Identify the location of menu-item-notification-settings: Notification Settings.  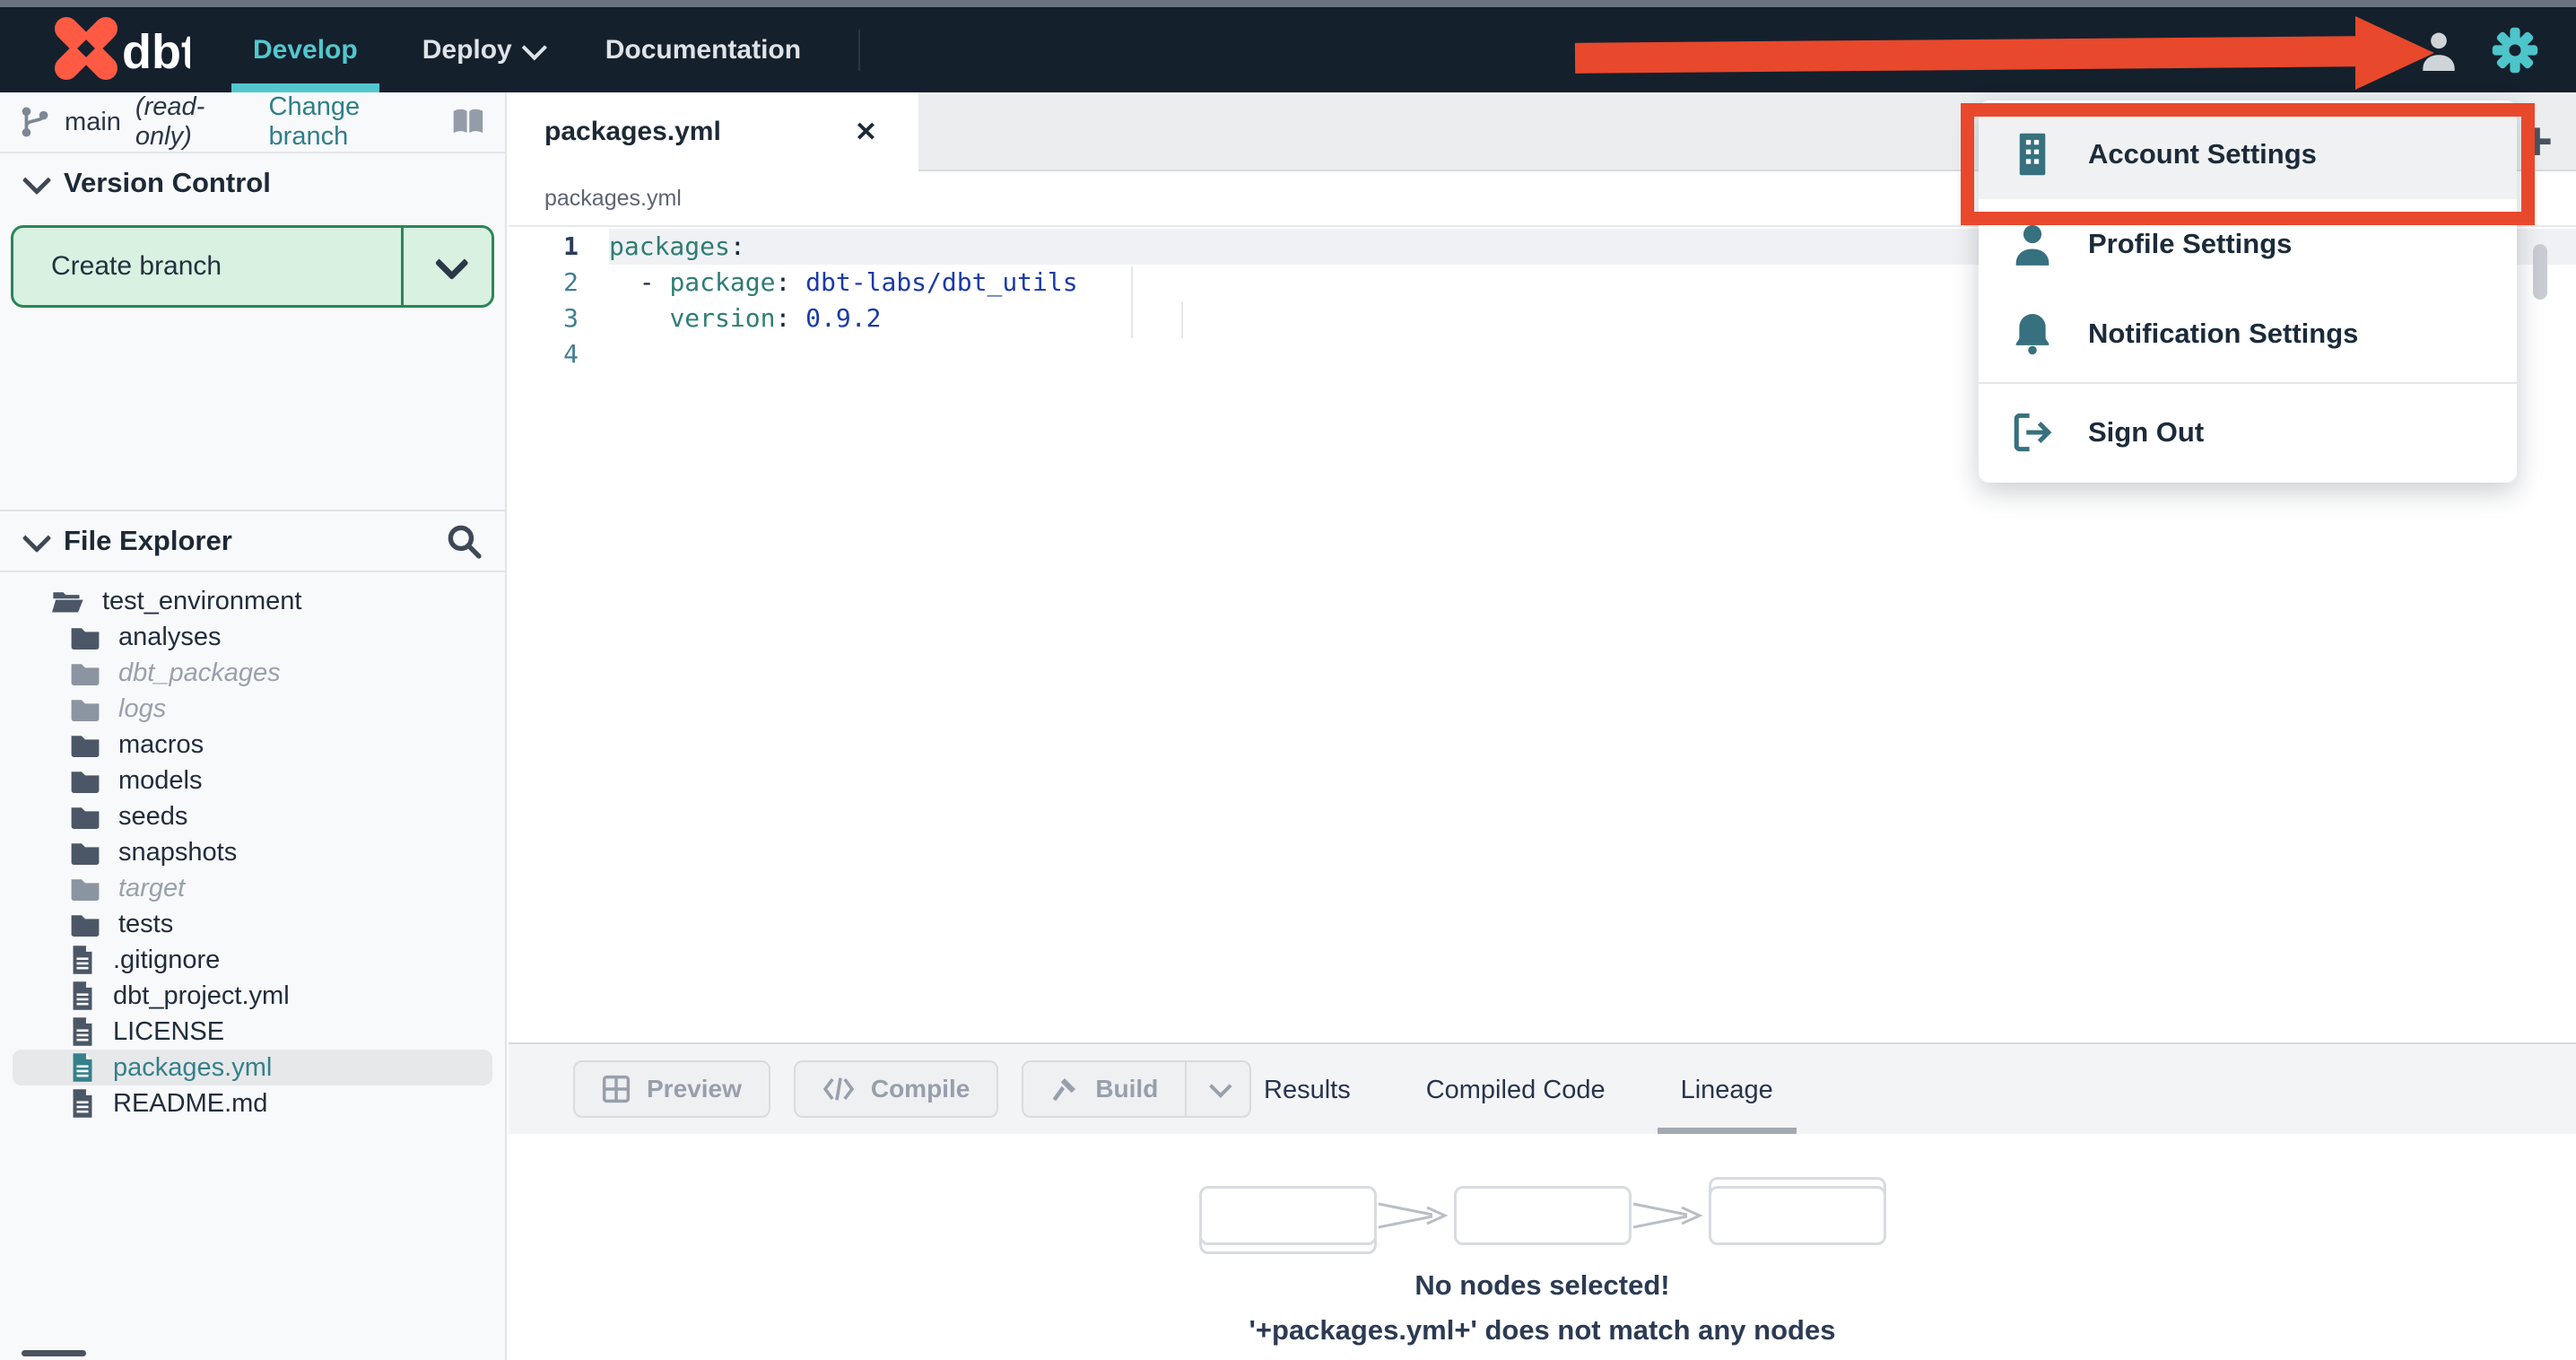
(2248, 334).